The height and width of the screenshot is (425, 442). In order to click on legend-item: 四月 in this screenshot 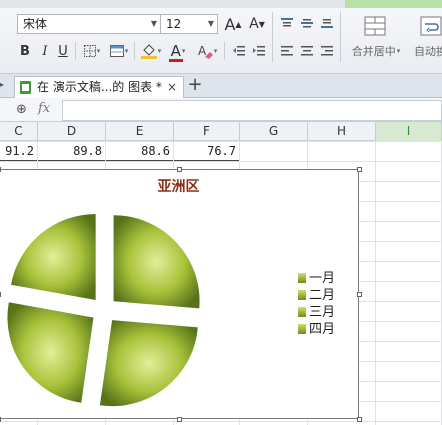, I will do `click(316, 329)`.